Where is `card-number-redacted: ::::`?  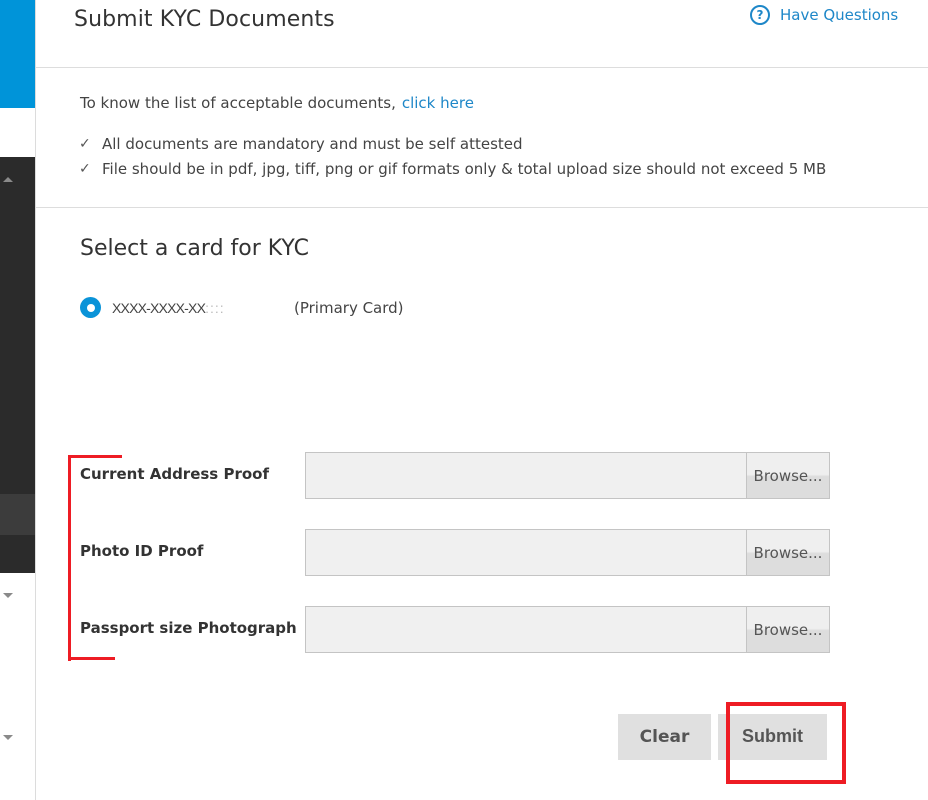
card-number-redacted: :::: is located at coordinates (215, 307).